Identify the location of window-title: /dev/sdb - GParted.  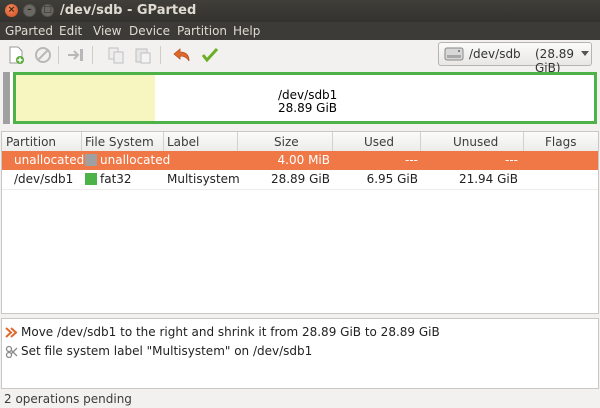
(128, 10).